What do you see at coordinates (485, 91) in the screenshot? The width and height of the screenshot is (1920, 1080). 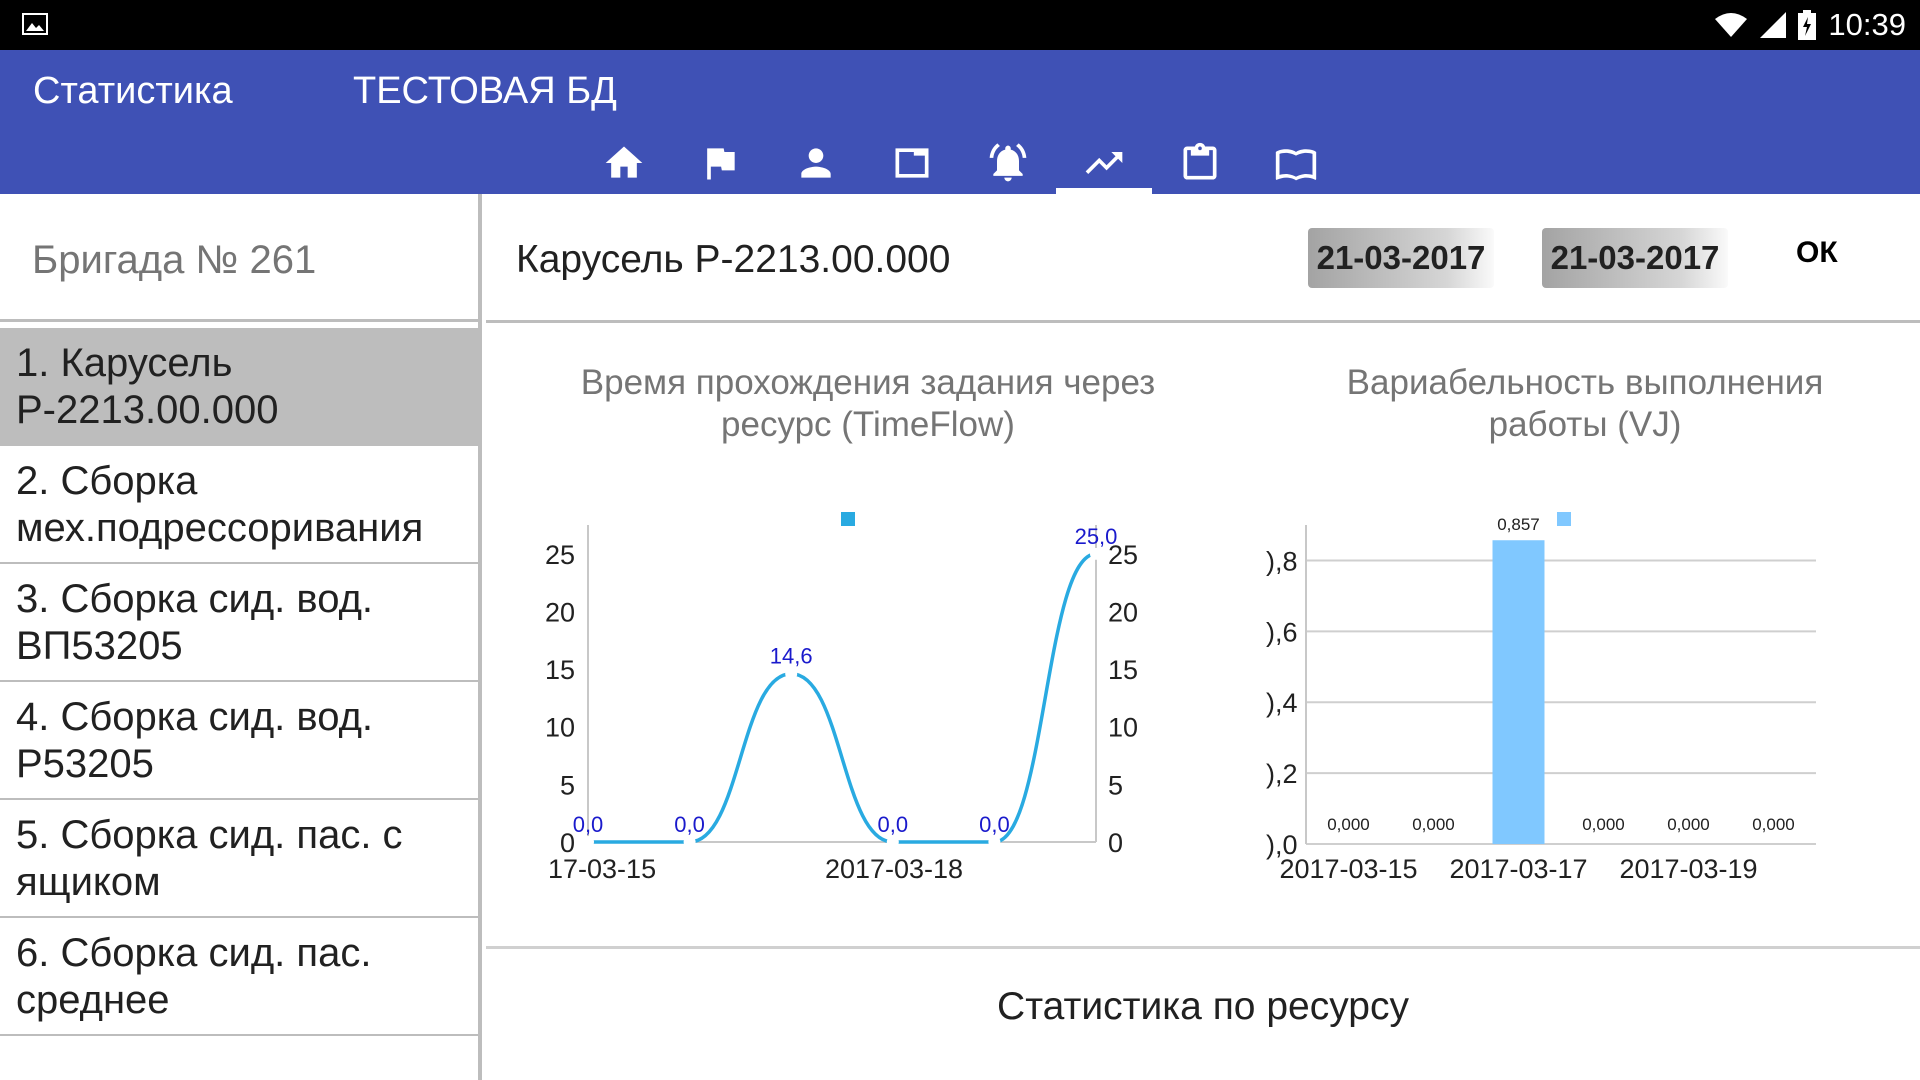 I see `database-name: ТЕСТОВАЯ БД` at bounding box center [485, 91].